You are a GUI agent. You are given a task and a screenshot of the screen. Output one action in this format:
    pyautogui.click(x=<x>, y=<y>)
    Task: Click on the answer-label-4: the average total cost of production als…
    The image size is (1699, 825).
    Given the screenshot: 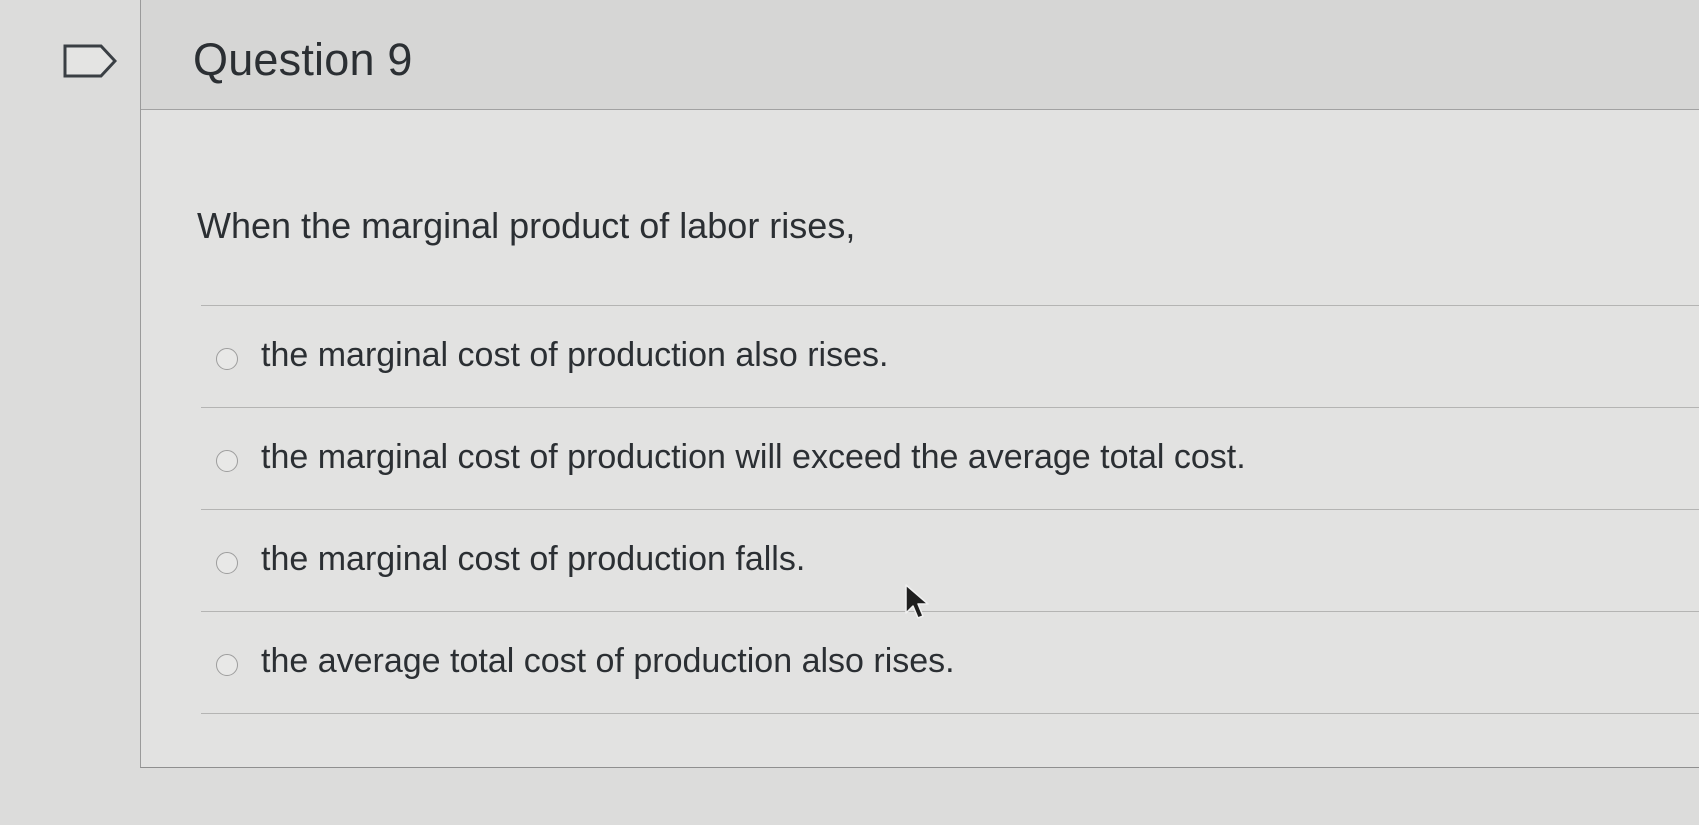 What is the action you would take?
    pyautogui.click(x=608, y=661)
    